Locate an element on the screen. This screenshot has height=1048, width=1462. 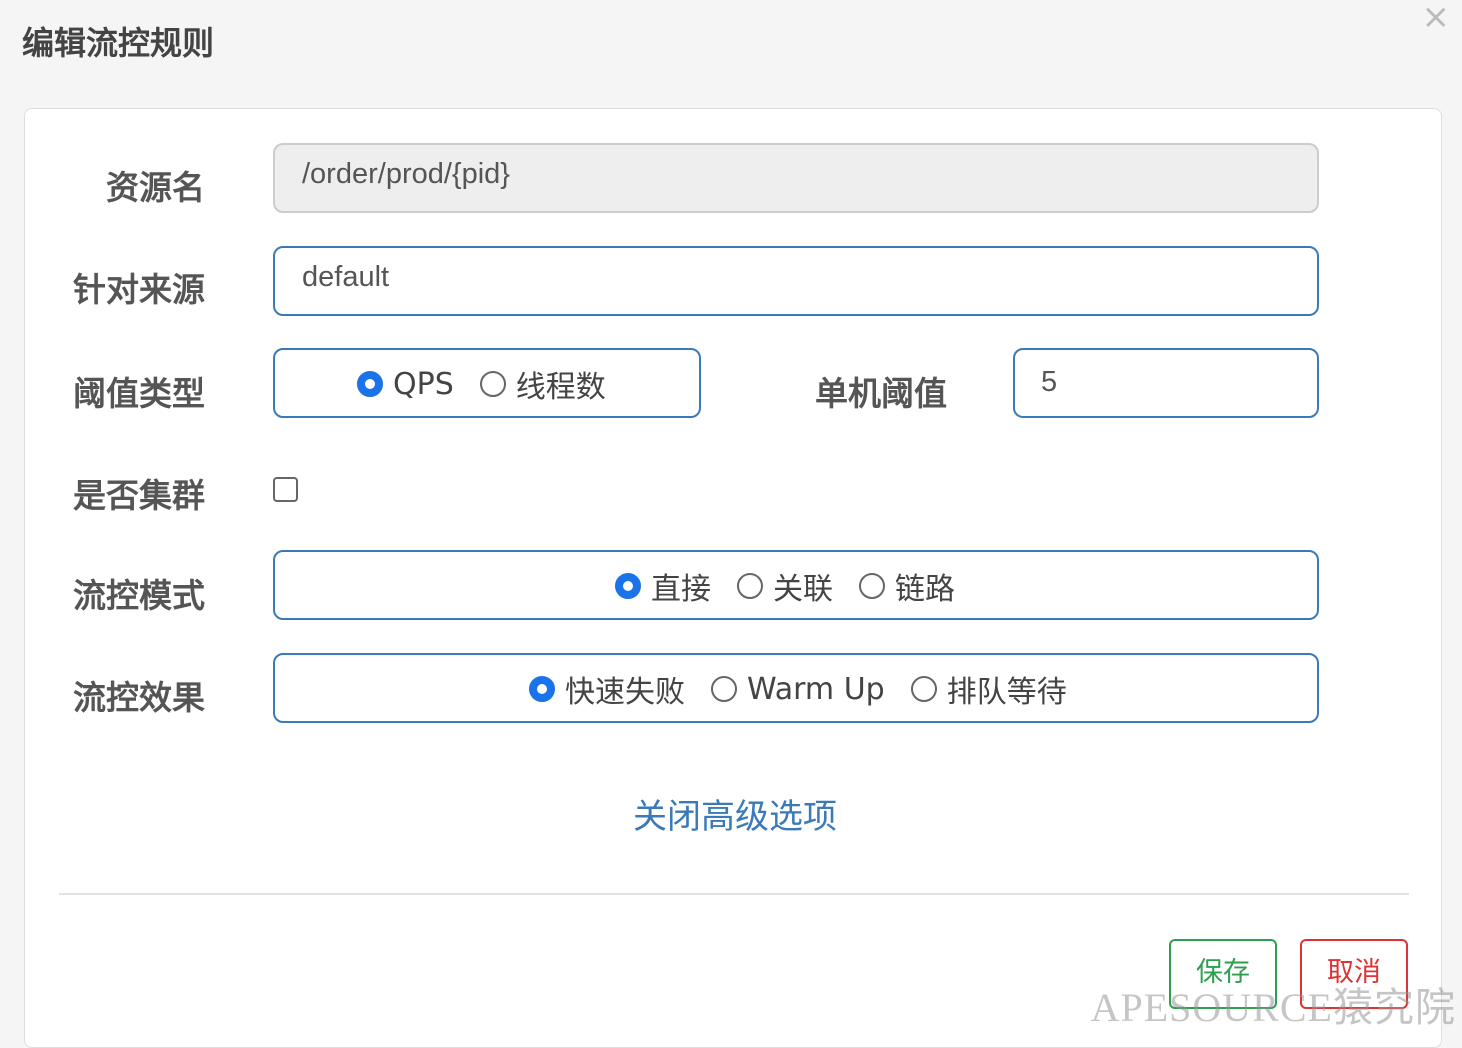
radio-queue: 排队等待 is located at coordinates (988, 689).